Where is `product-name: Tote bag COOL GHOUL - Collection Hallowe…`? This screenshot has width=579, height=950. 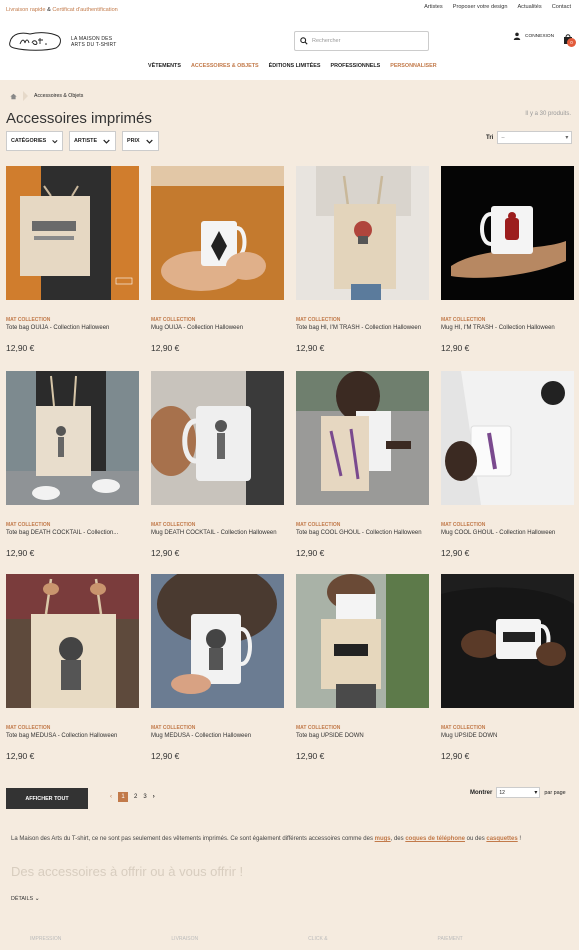
product-name: Tote bag COOL GHOUL - Collection Hallowe… is located at coordinates (362, 538).